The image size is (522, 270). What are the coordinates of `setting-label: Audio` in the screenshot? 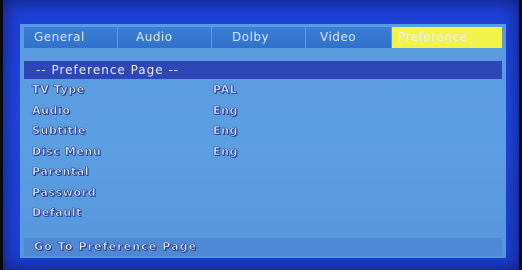 It's located at (51, 110).